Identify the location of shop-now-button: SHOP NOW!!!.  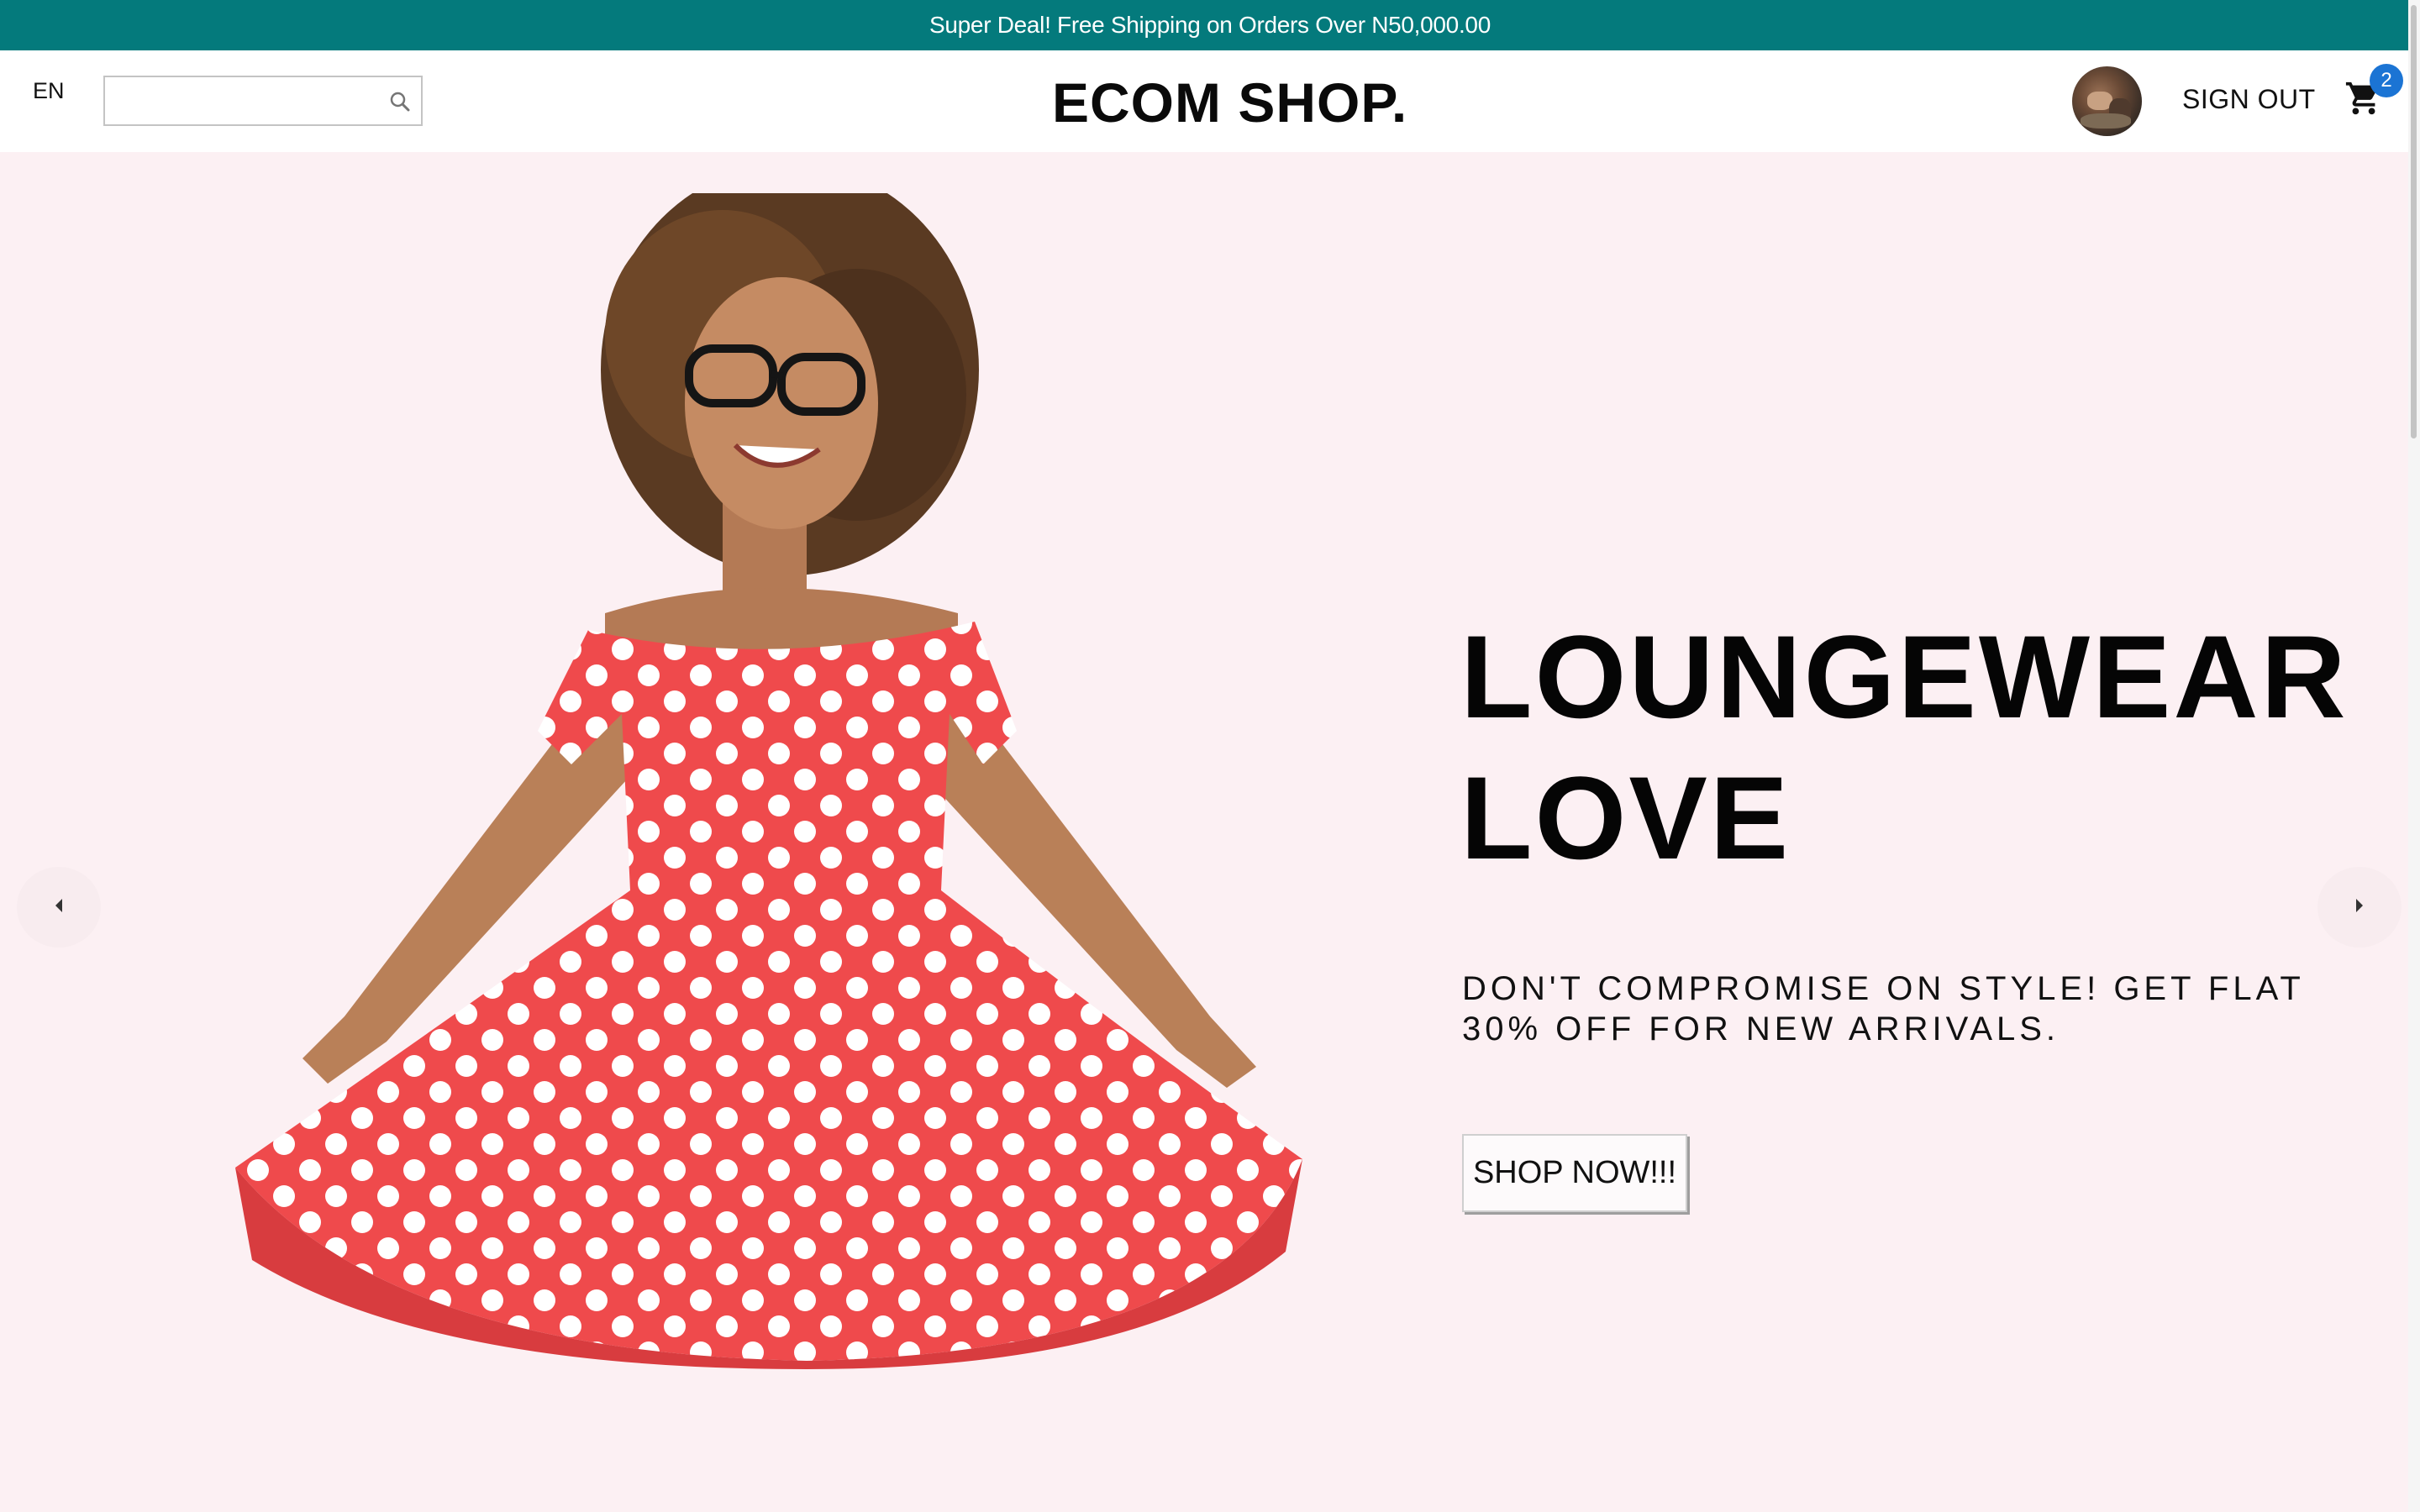
(1574, 1173).